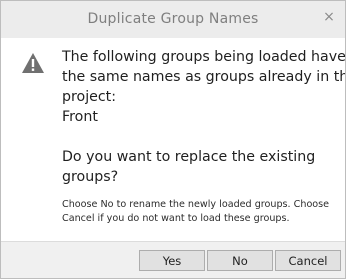 The image size is (346, 279). Describe the element at coordinates (204, 77) in the screenshot. I see `message-line: the same names as groups already in the` at that location.